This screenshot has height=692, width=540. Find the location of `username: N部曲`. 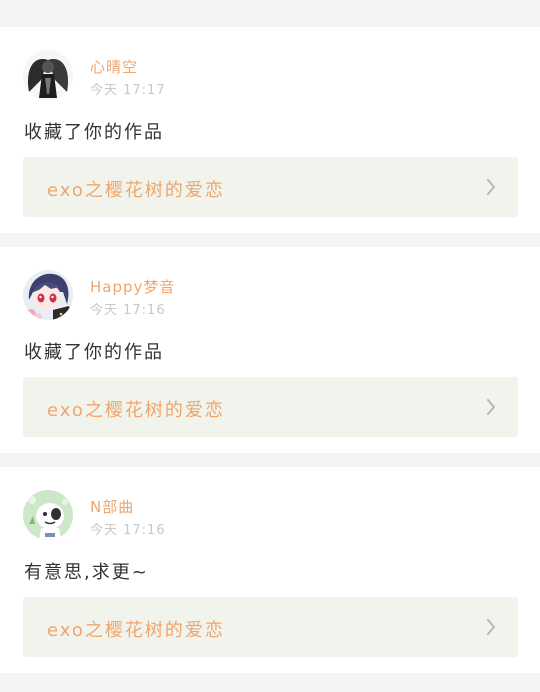

username: N部曲 is located at coordinates (112, 506).